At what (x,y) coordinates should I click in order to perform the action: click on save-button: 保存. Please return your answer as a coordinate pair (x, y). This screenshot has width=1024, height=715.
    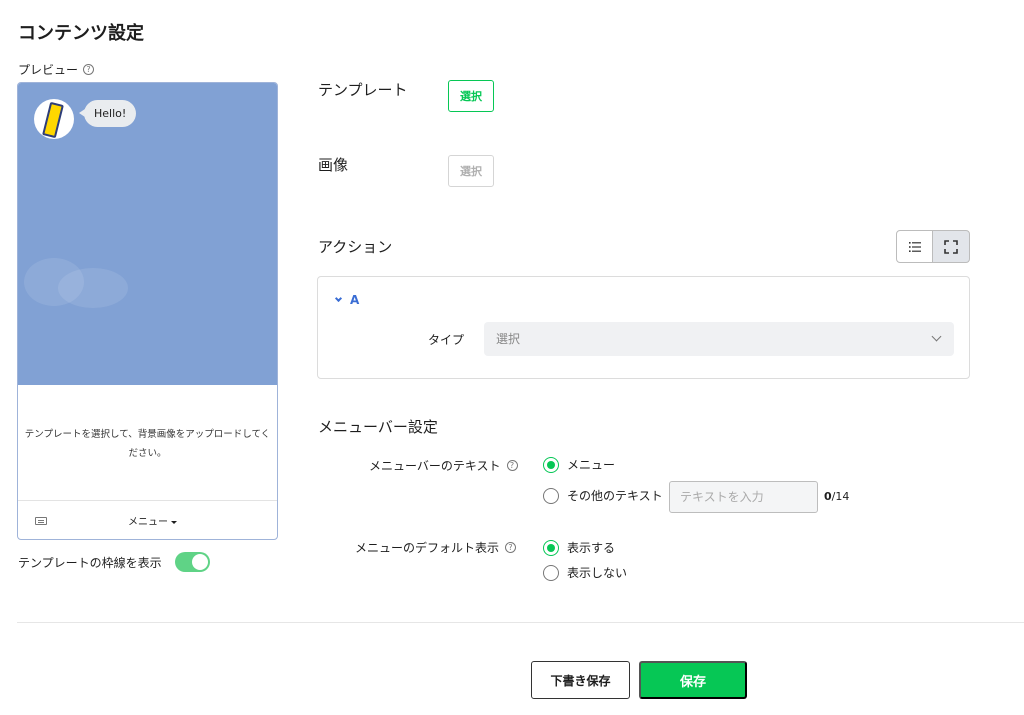
    Looking at the image, I should click on (693, 680).